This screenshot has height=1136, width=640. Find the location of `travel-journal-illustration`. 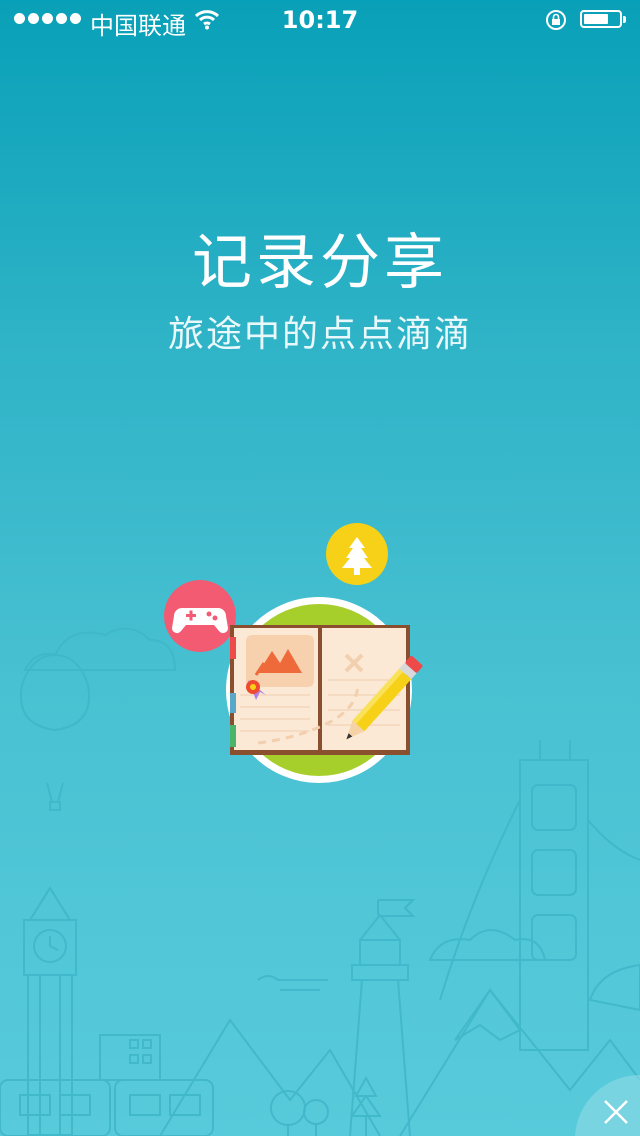

travel-journal-illustration is located at coordinates (293, 653).